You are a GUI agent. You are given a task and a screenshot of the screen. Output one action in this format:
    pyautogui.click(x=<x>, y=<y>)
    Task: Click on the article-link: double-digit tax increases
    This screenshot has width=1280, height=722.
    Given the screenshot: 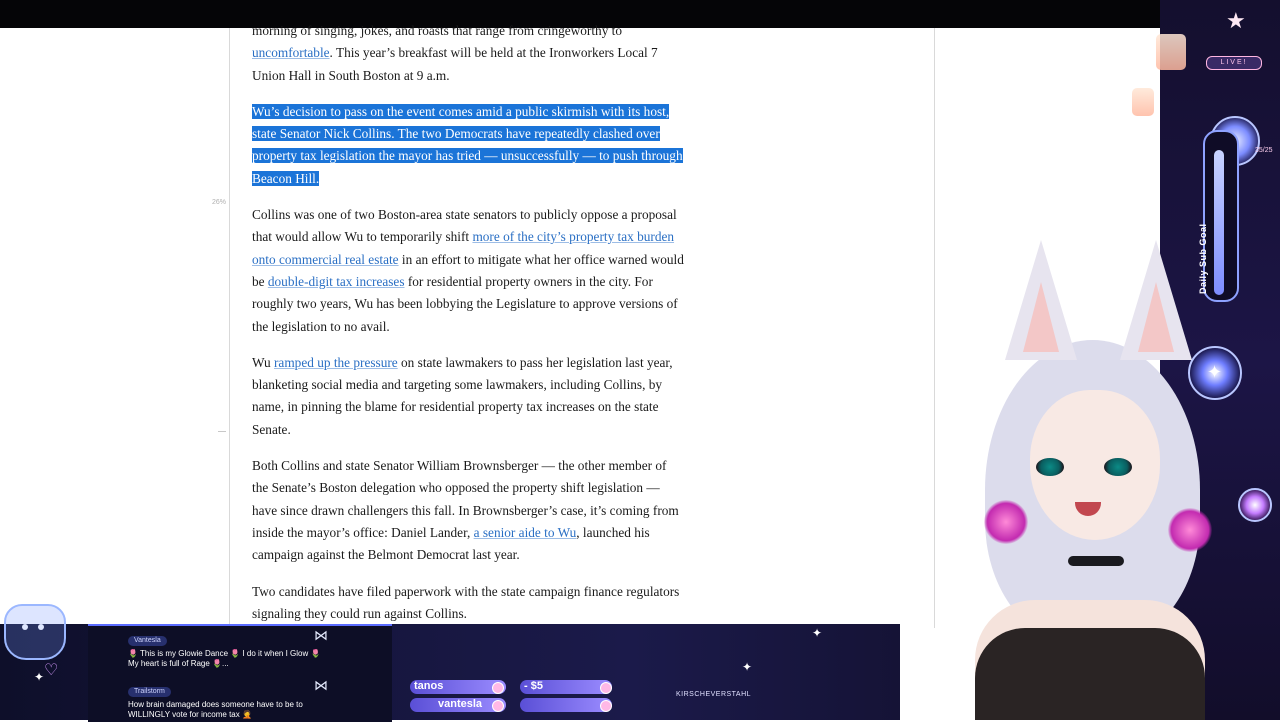 What is the action you would take?
    pyautogui.click(x=336, y=281)
    